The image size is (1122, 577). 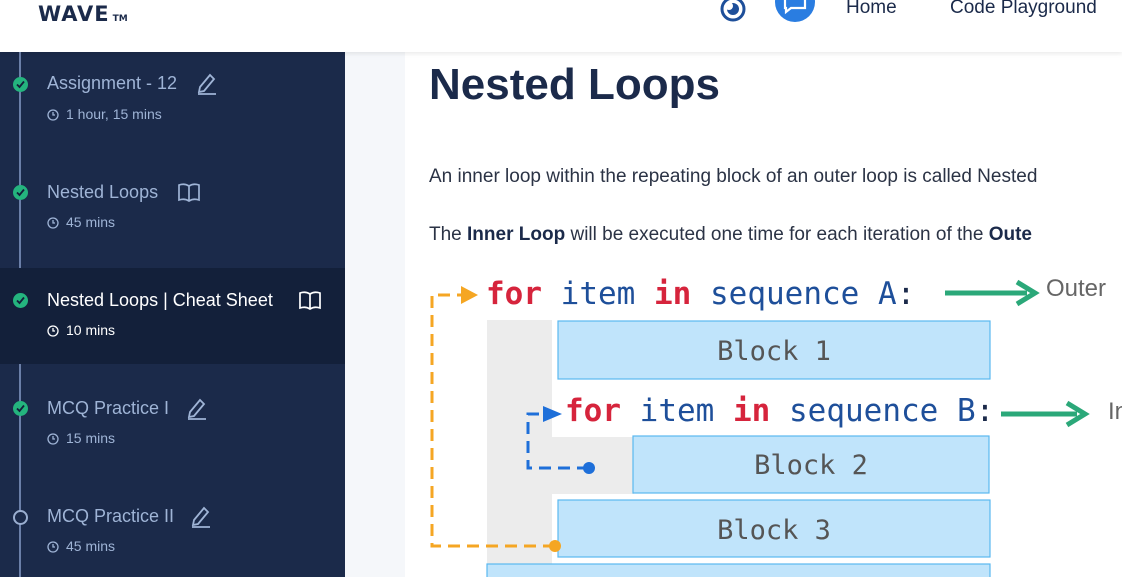 I want to click on lesson-title: Nested Loops | Cheat Sheet, so click(x=160, y=300).